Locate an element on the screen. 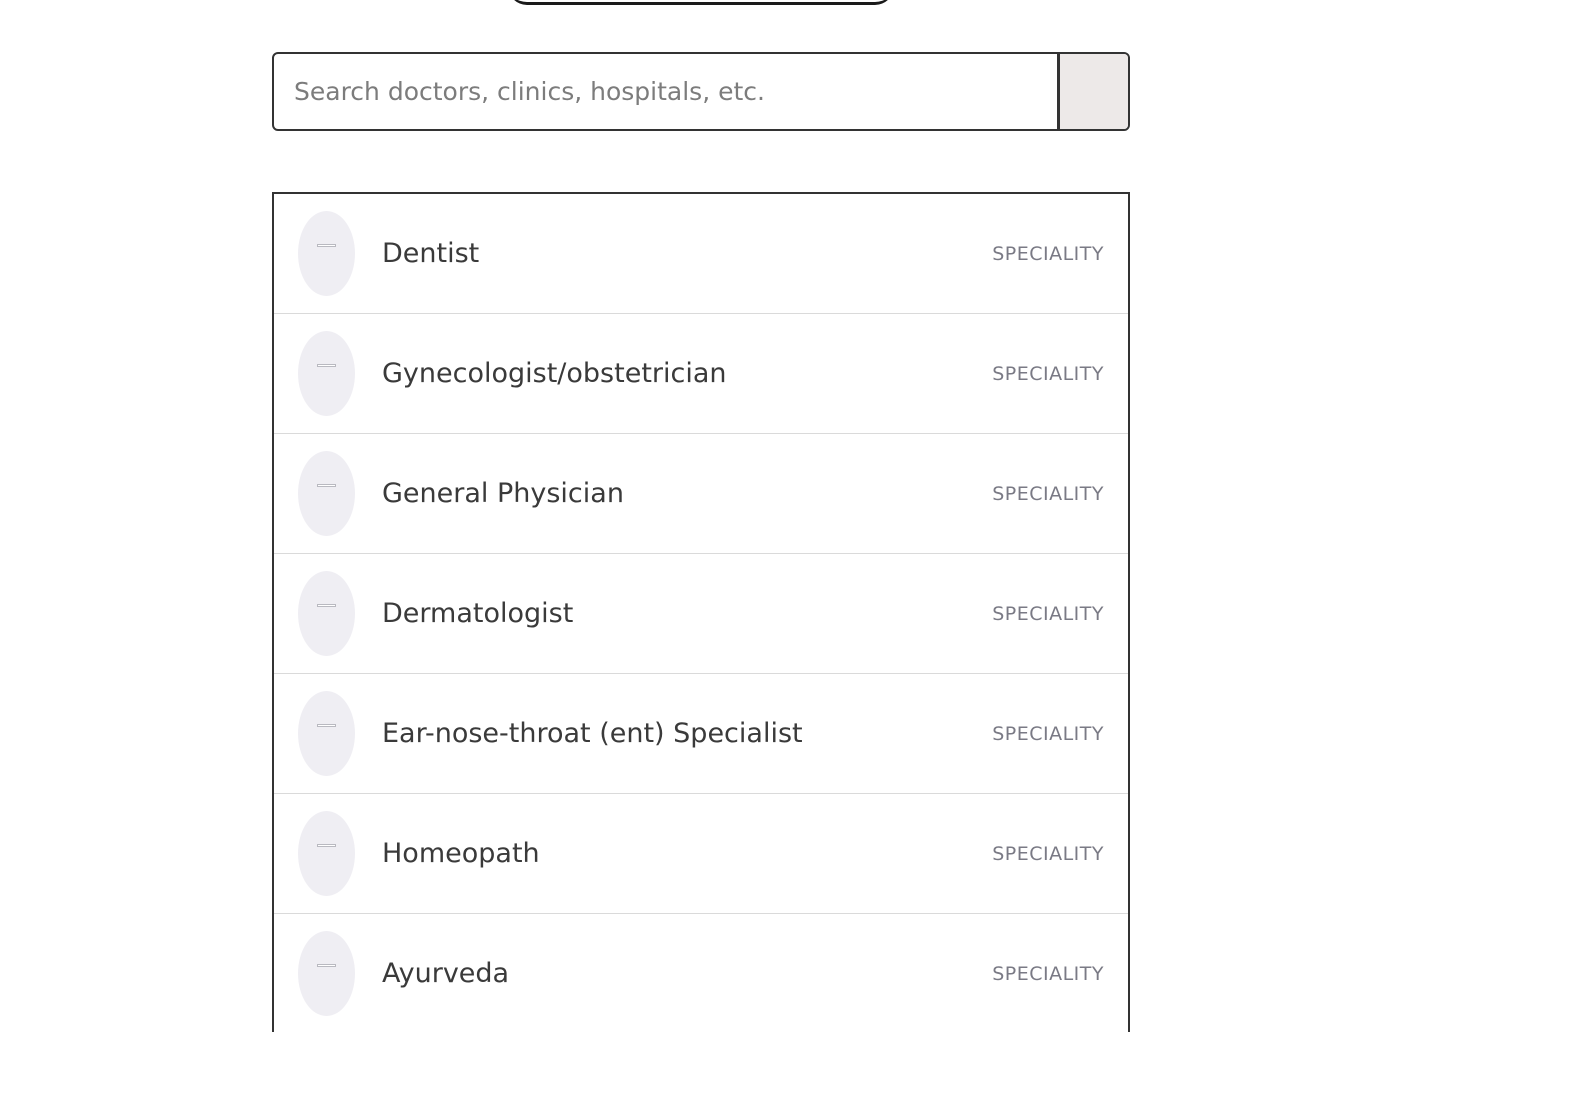 The width and height of the screenshot is (1570, 1102). list-item-label: Homeopath is located at coordinates (461, 853).